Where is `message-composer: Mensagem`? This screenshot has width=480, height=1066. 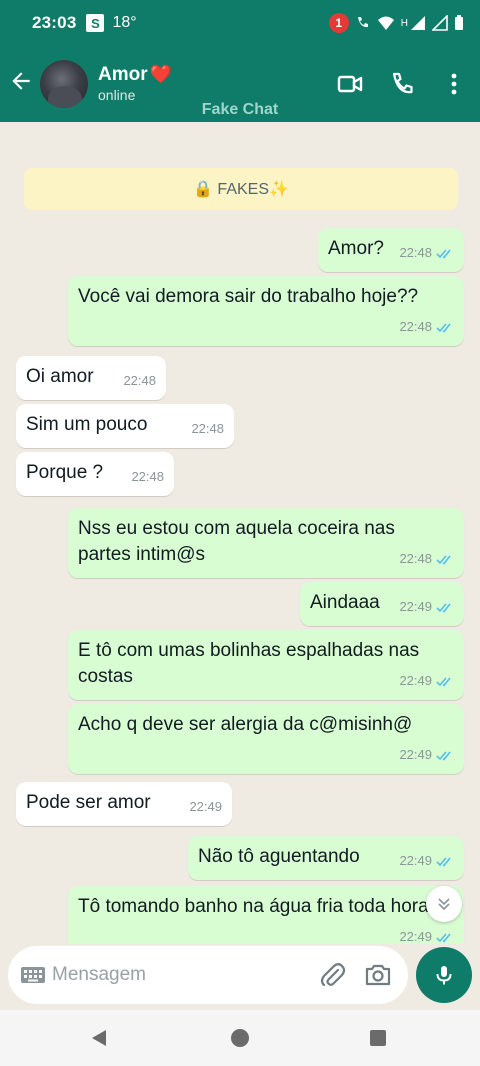
message-composer: Mensagem is located at coordinates (208, 975).